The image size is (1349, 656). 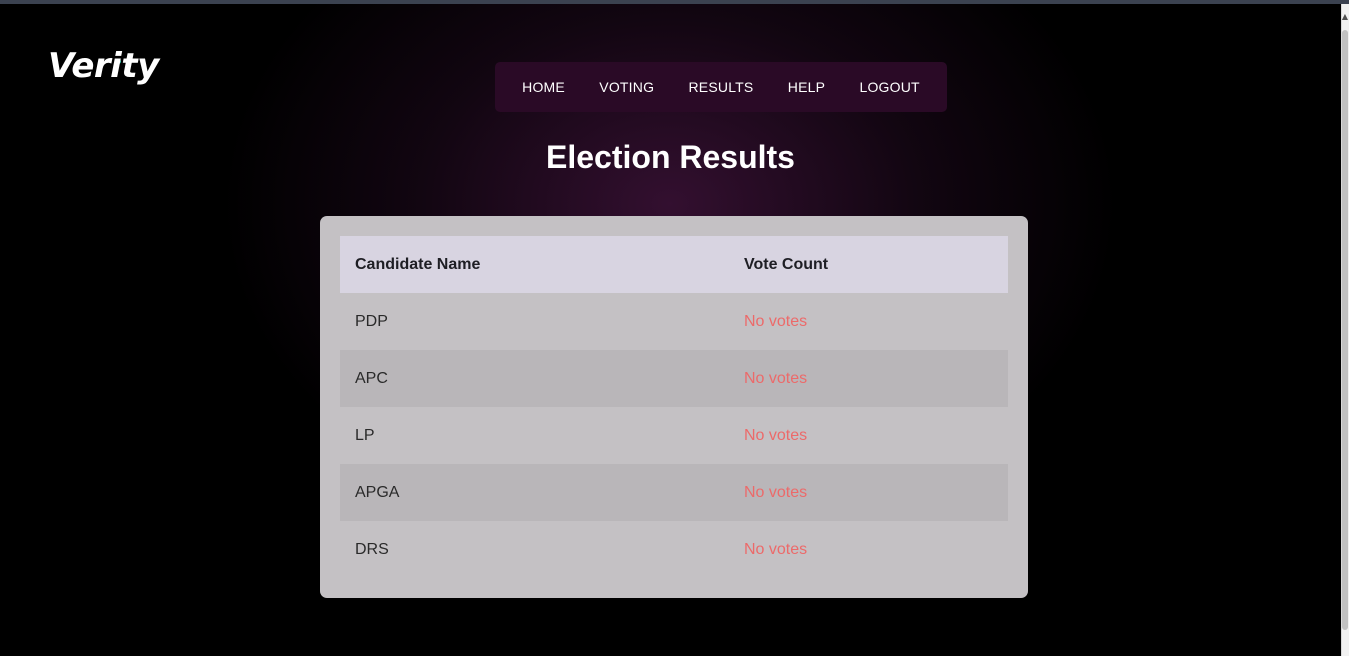 What do you see at coordinates (670, 157) in the screenshot?
I see `page-title: Election Results` at bounding box center [670, 157].